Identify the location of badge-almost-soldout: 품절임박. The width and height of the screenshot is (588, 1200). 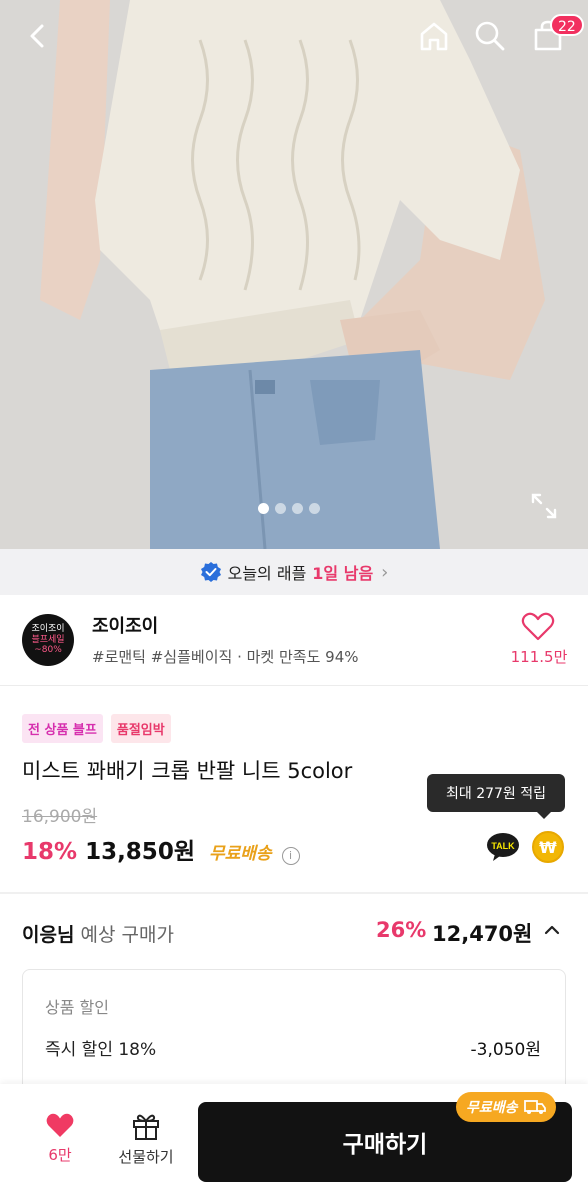
(140, 728).